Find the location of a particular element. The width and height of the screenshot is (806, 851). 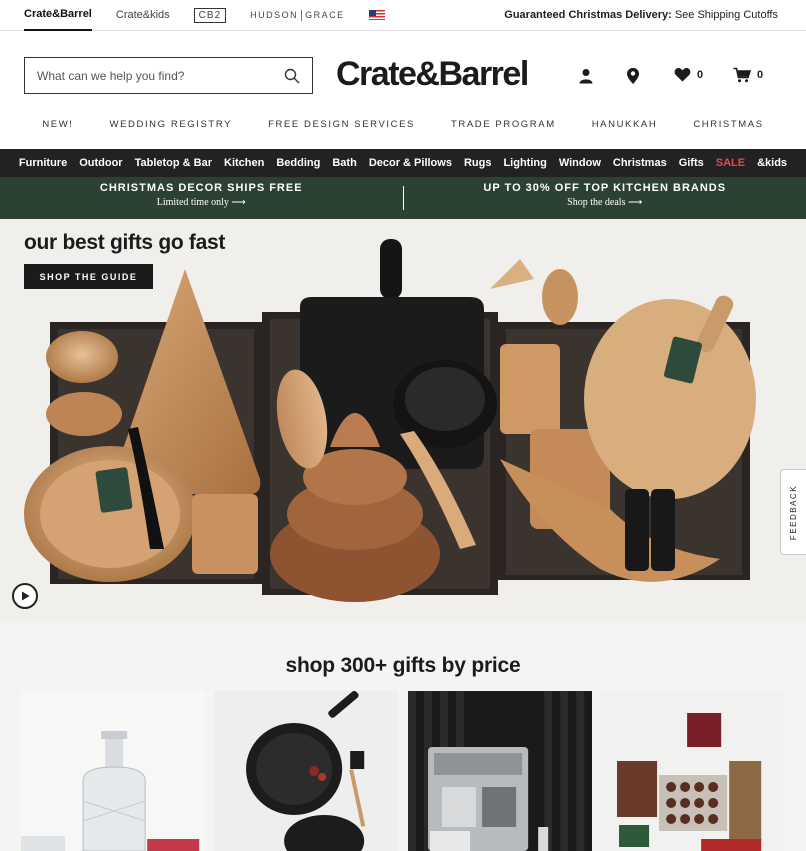

delivery-label: Guaranteed Christmas Delivery: is located at coordinates (588, 15).